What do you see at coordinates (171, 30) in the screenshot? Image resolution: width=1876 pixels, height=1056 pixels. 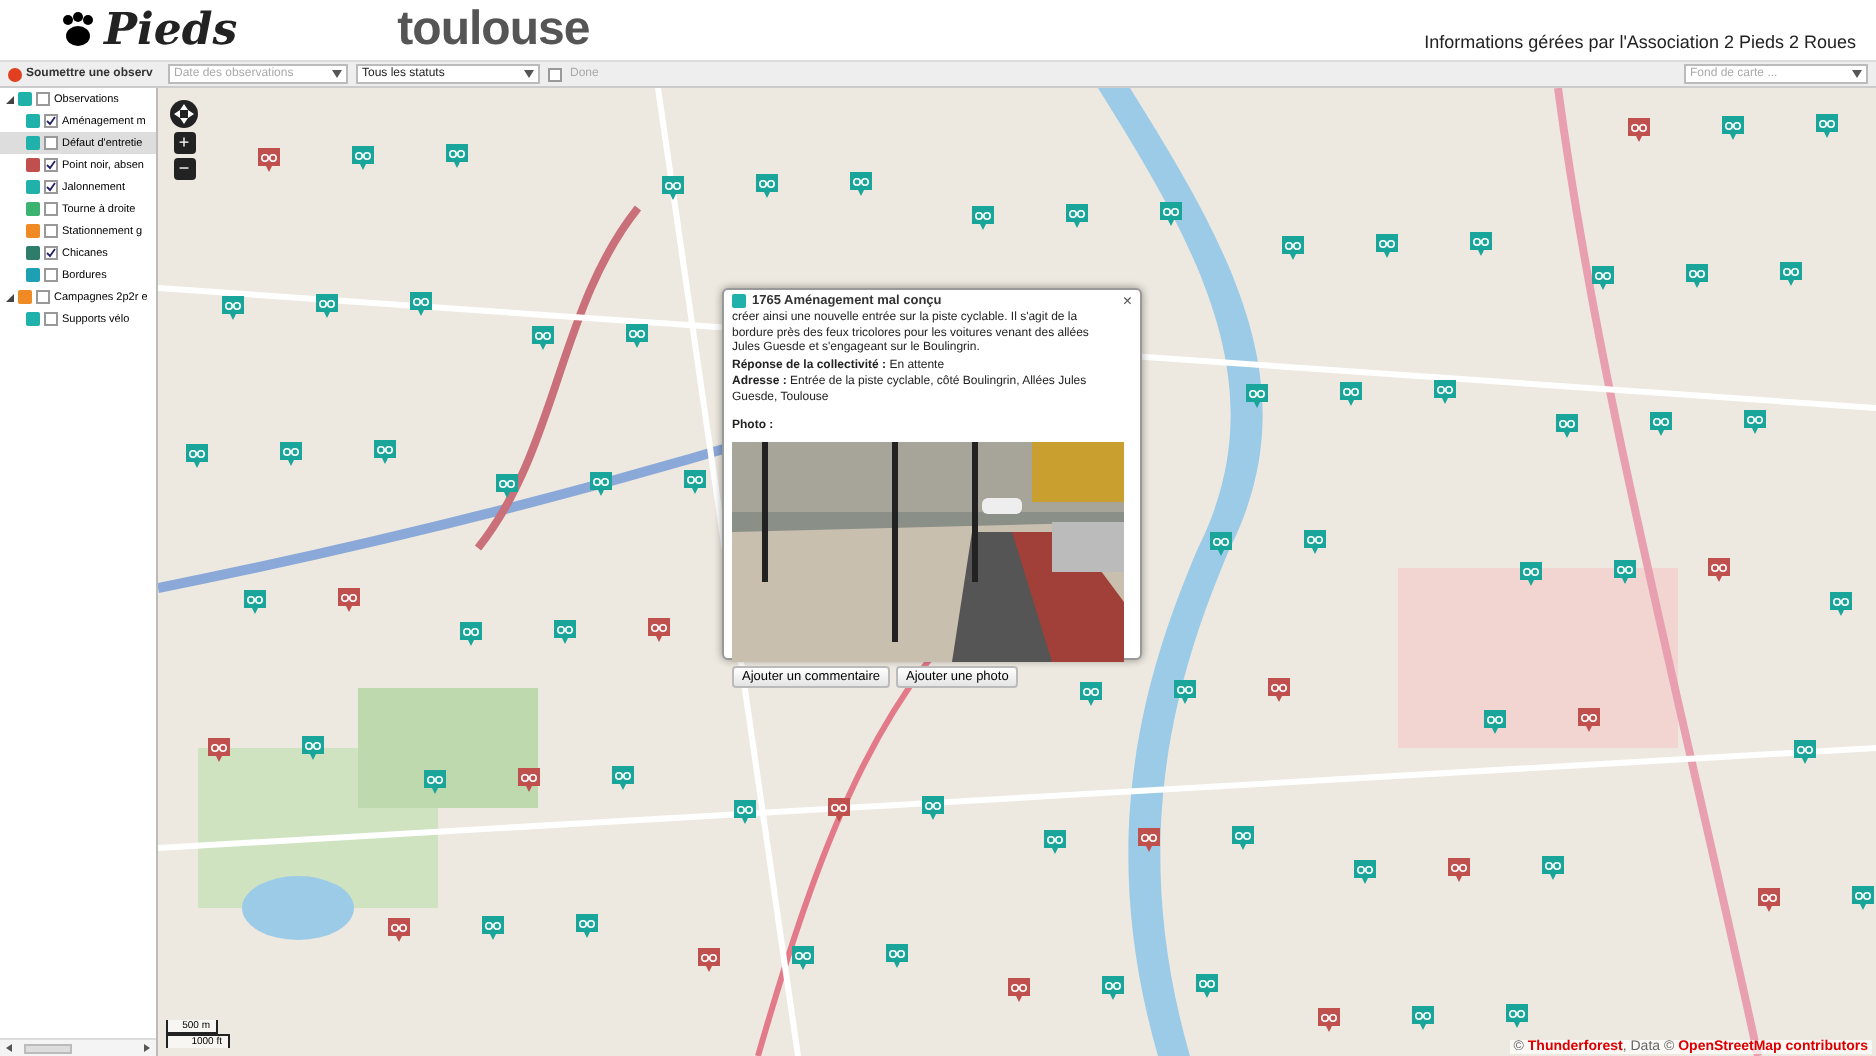 I see `logo: Pieds` at bounding box center [171, 30].